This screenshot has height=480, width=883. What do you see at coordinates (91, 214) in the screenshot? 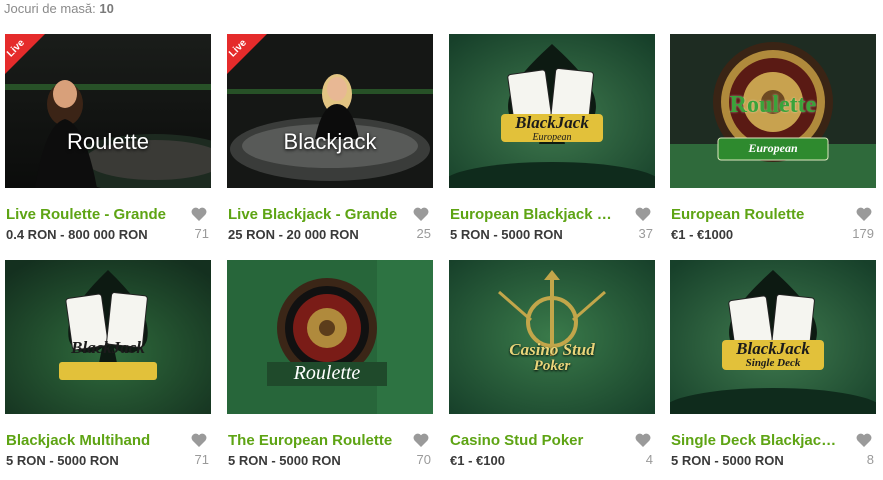
I see `game-title: Live Roulette - Grande` at bounding box center [91, 214].